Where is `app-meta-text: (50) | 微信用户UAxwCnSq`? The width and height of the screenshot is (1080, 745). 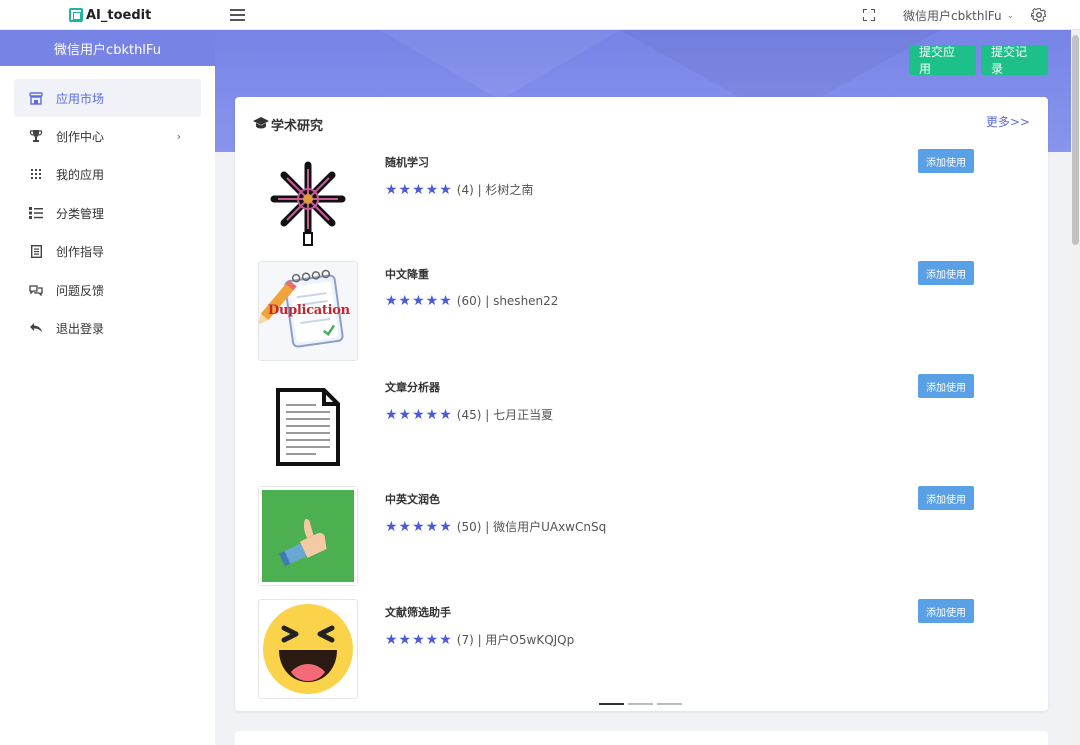
app-meta-text: (50) | 微信用户UAxwCnSq is located at coordinates (531, 527).